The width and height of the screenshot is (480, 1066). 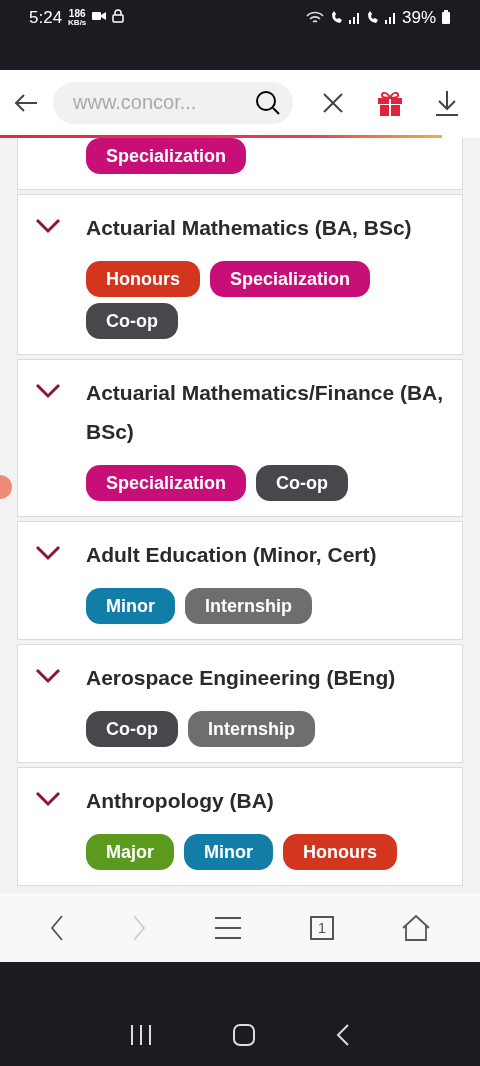 What do you see at coordinates (265, 677) in the screenshot?
I see `program-title: Aerospace Engineering (BEng)` at bounding box center [265, 677].